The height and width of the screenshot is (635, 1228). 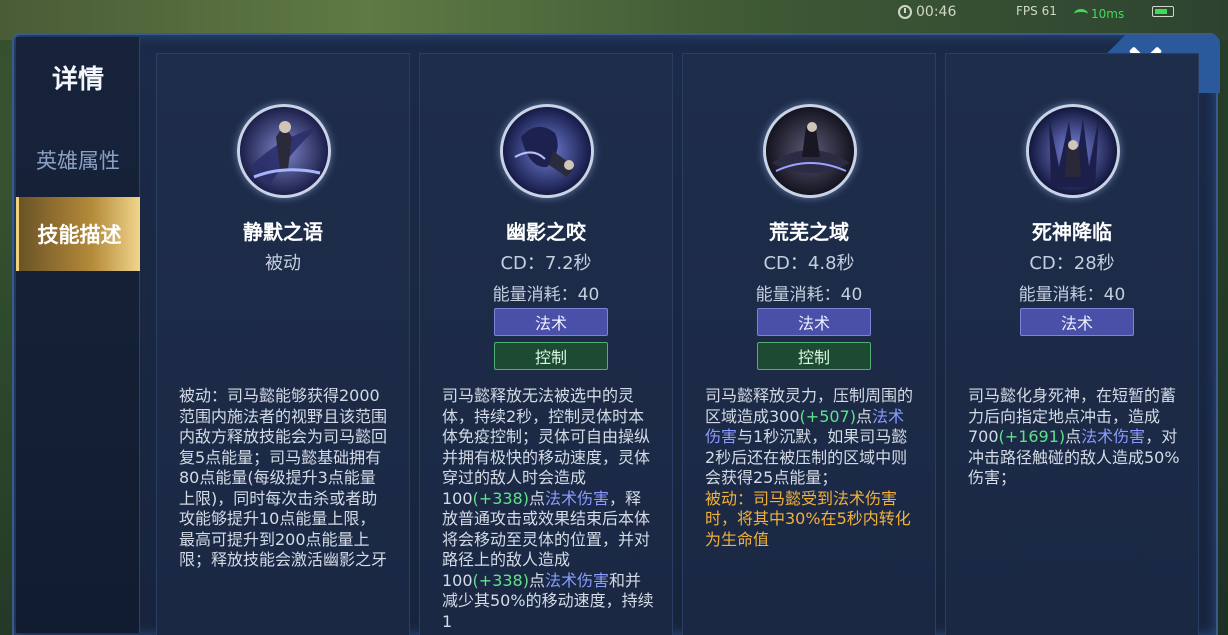 I want to click on skill-2-tag-control: 控制, so click(x=551, y=356).